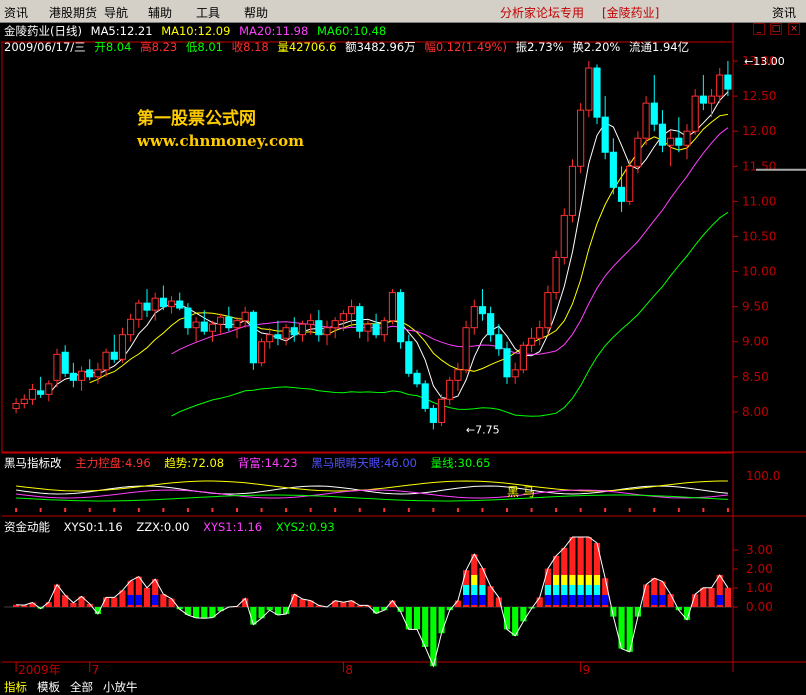 This screenshot has height=695, width=806. Describe the element at coordinates (759, 201) in the screenshot. I see `y-tick-label-4: 11.00` at that location.